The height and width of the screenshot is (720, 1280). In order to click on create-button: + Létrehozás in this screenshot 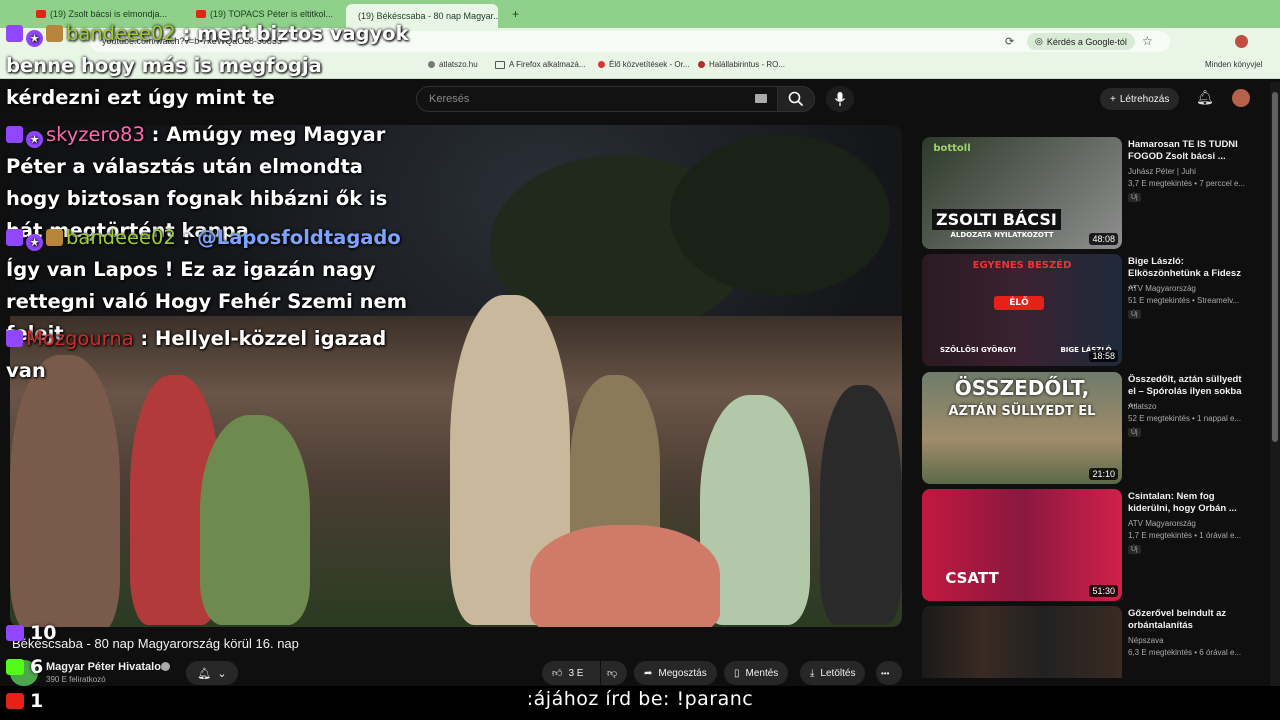, I will do `click(1140, 99)`.